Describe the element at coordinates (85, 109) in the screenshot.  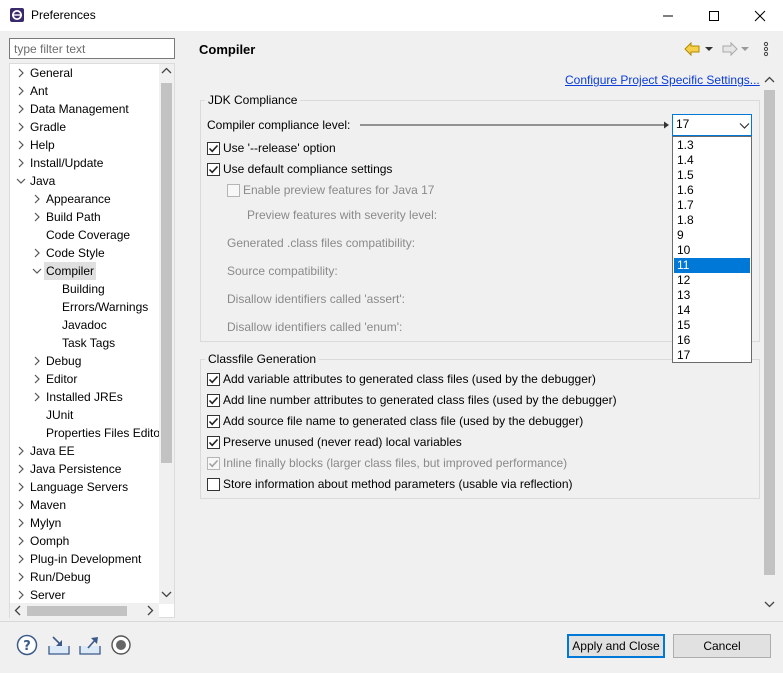
I see `tree-item-data-management: Data Management` at that location.